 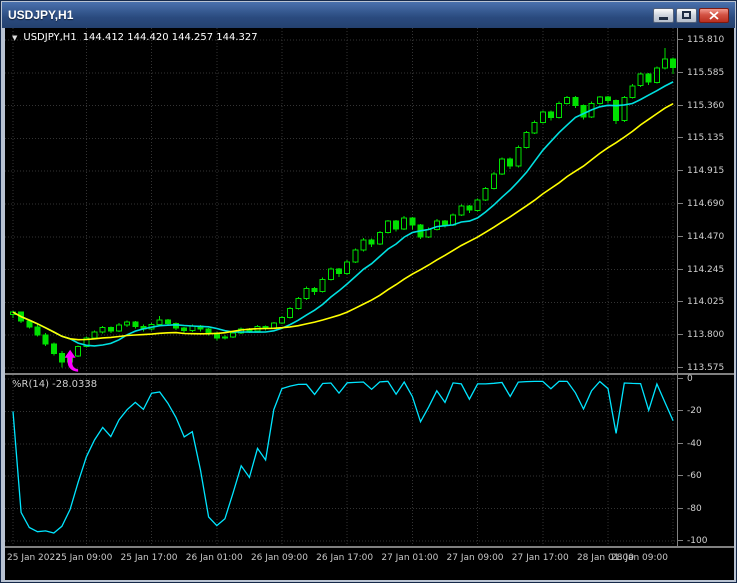 What do you see at coordinates (475, 558) in the screenshot?
I see `time-axis-label: 27 Jan 09:00` at bounding box center [475, 558].